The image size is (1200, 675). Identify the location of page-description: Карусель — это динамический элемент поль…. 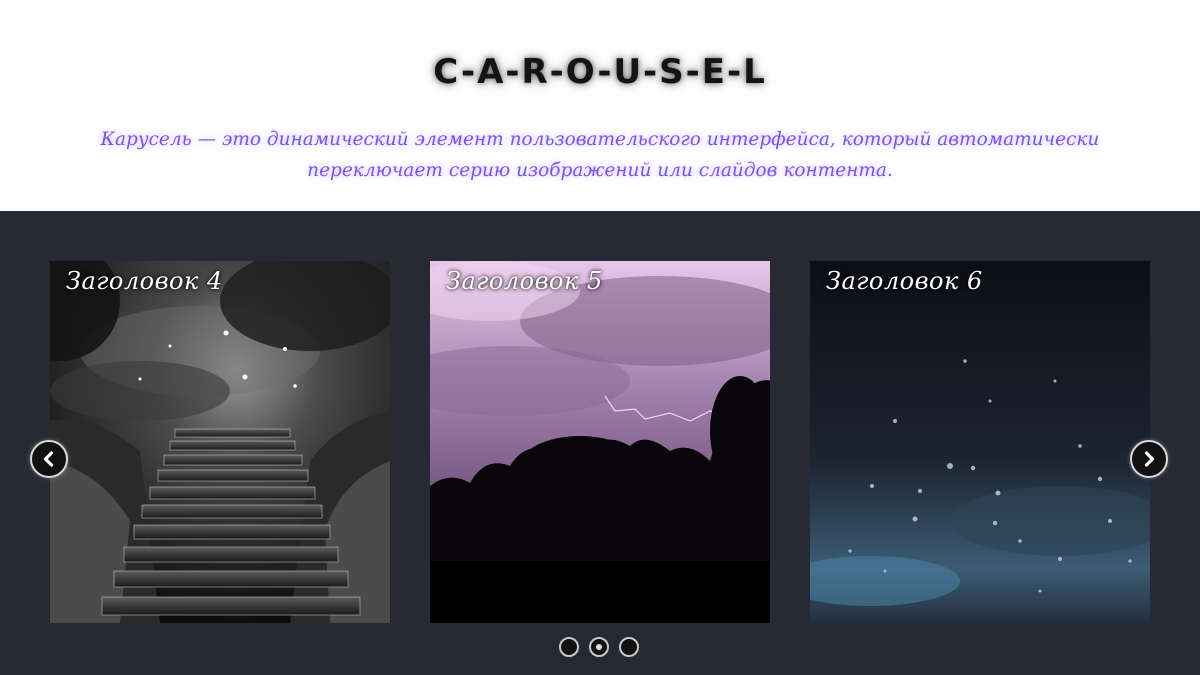
(600, 155).